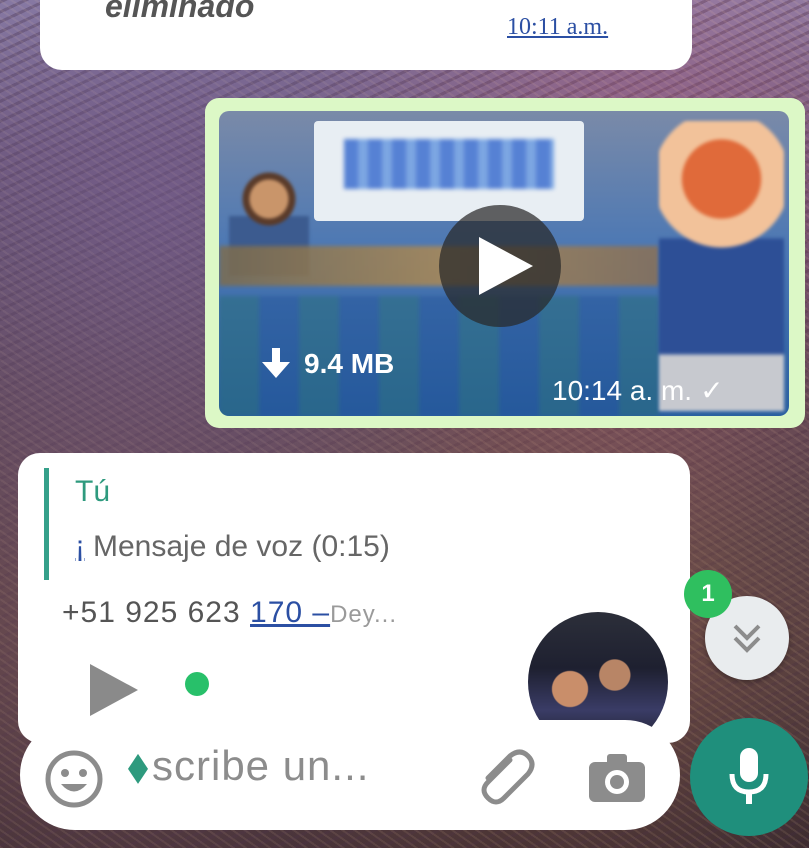 Image resolution: width=809 pixels, height=848 pixels. I want to click on video-play-button, so click(500, 266).